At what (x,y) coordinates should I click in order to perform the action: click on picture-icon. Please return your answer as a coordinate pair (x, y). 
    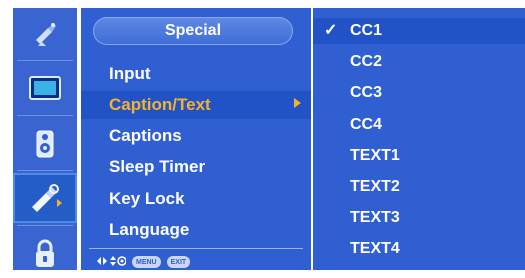
    Looking at the image, I should click on (45, 88).